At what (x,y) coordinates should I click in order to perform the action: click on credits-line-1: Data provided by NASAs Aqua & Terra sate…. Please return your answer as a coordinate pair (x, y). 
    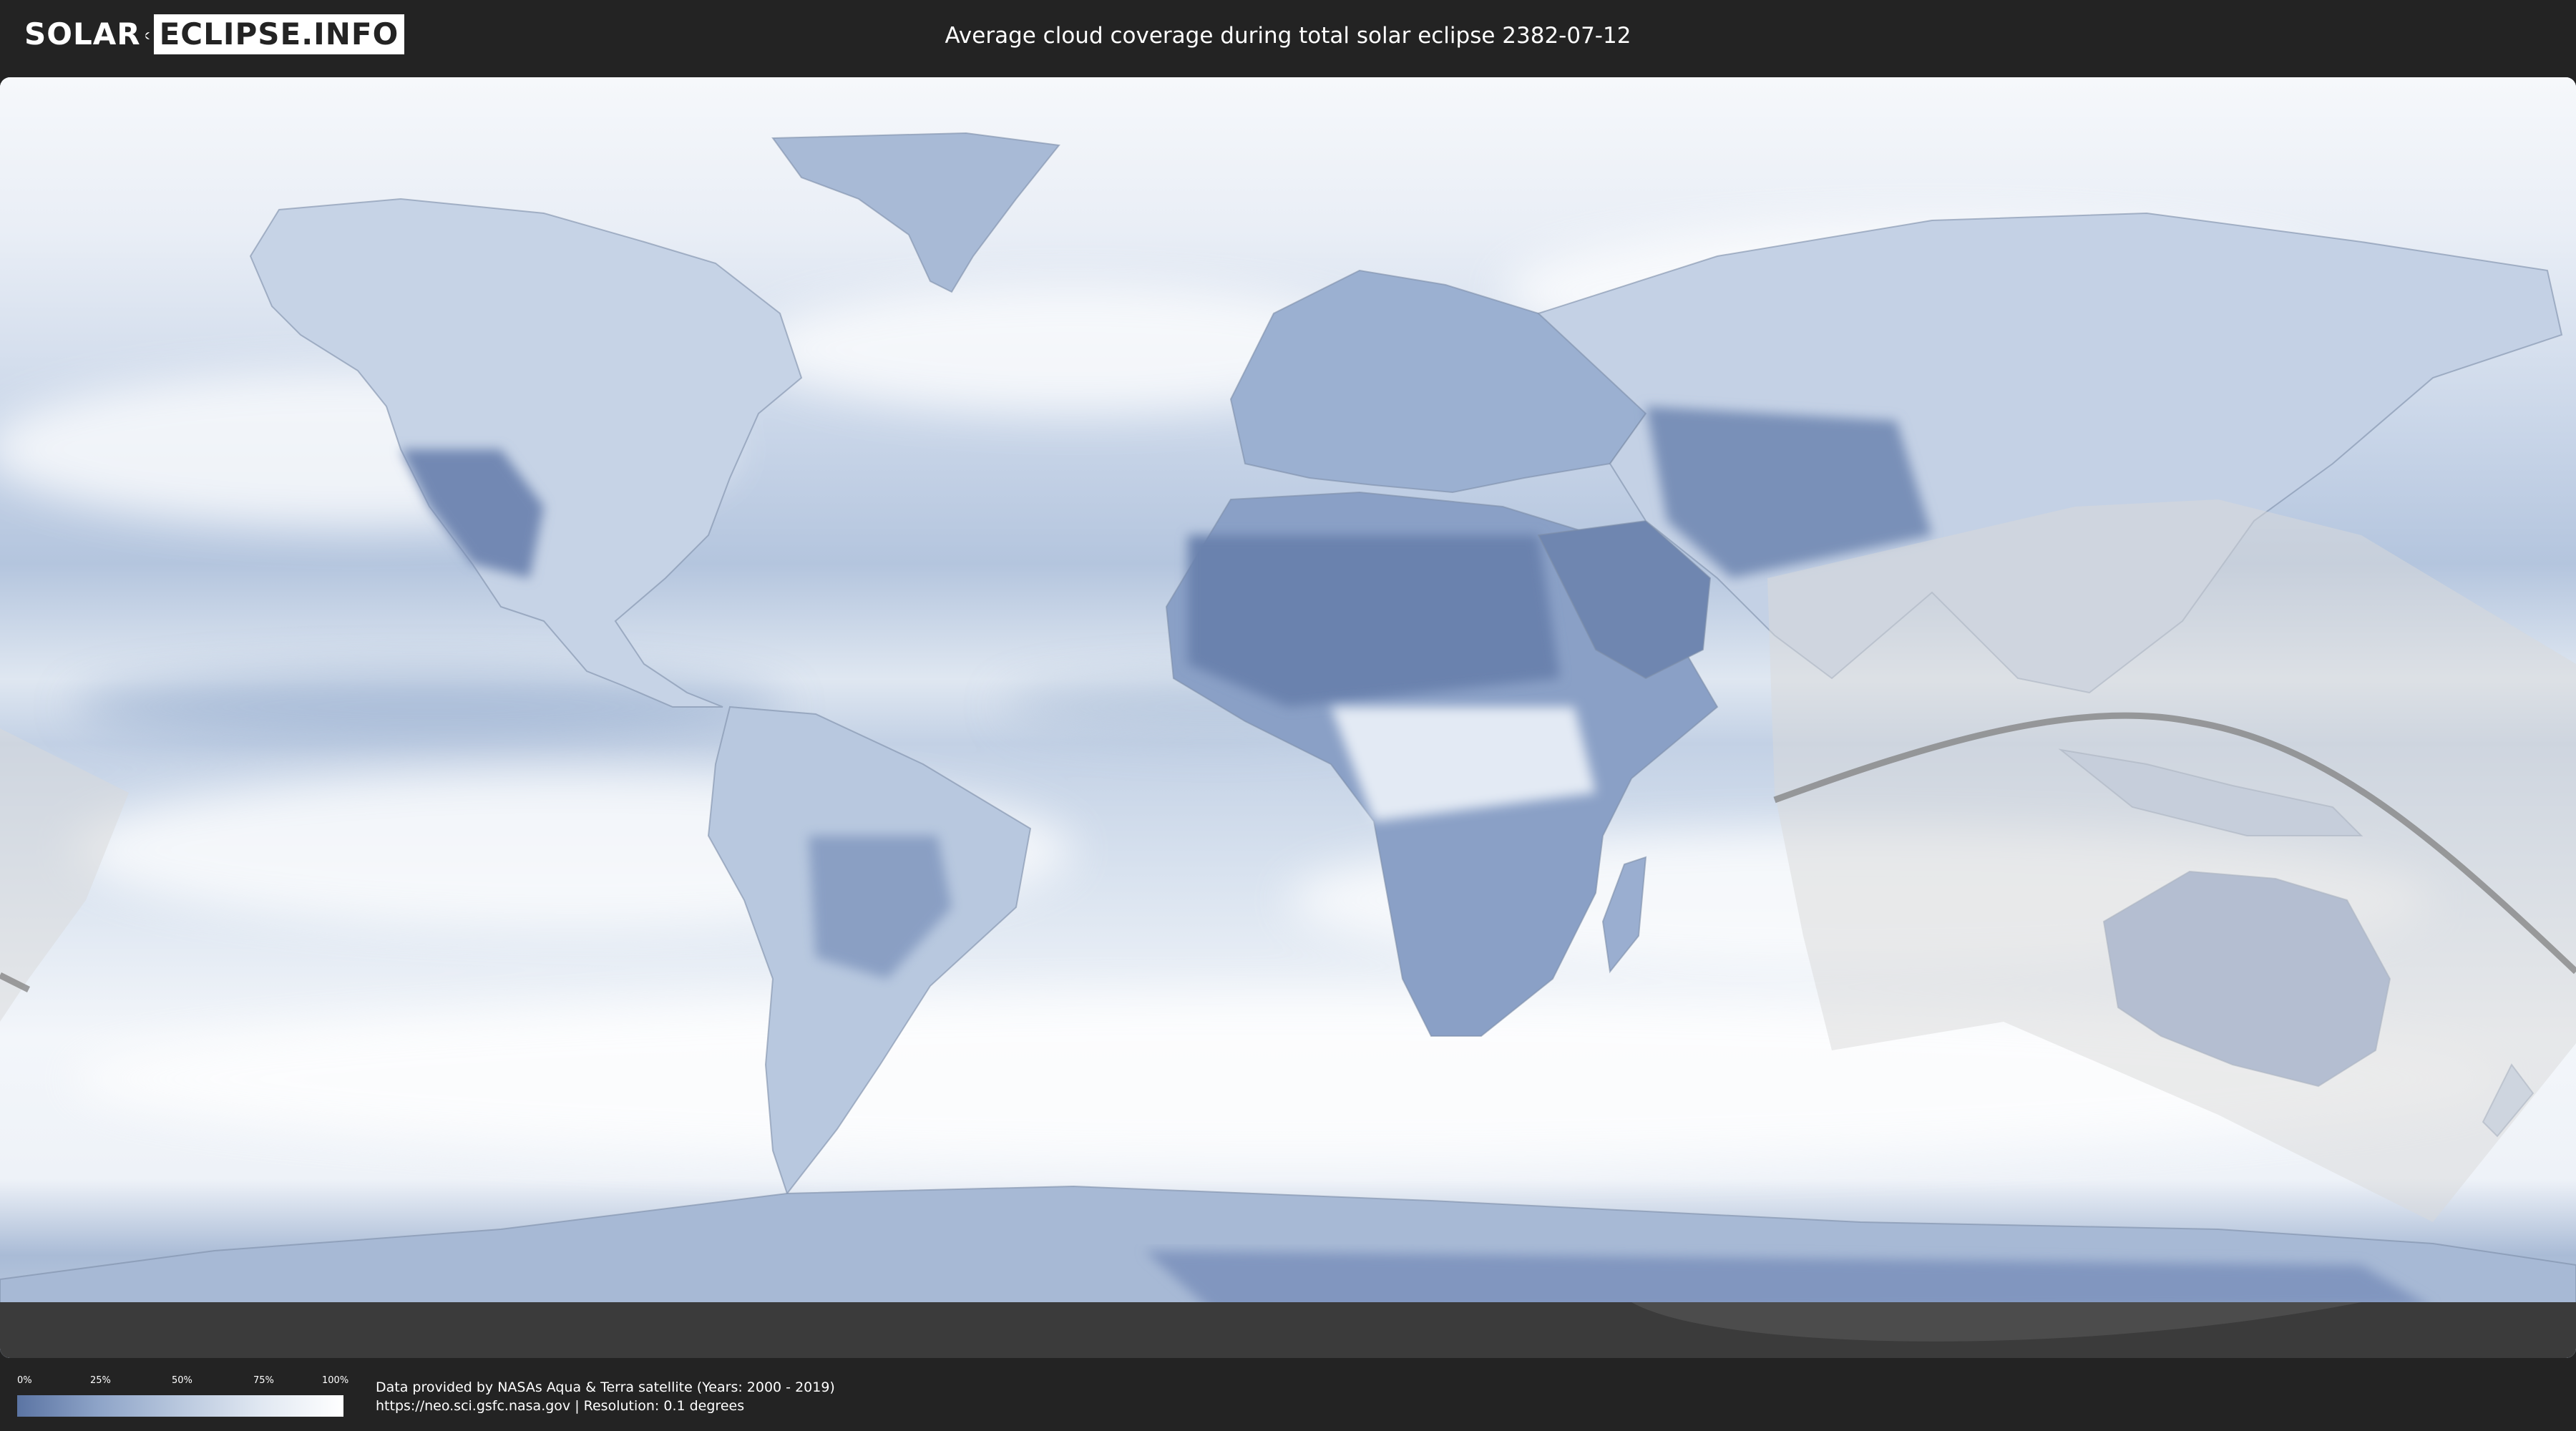
    Looking at the image, I should click on (605, 1387).